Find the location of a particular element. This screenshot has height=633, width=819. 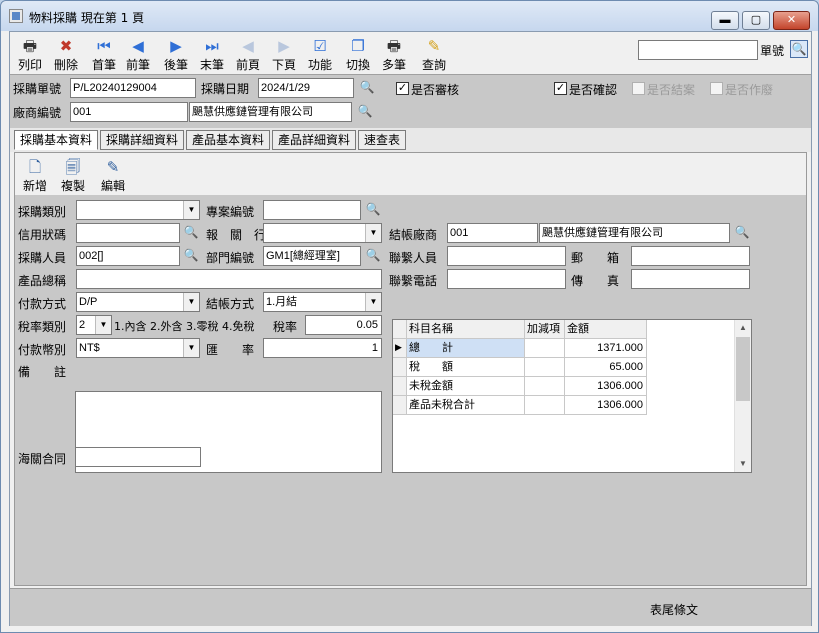

settle-vendor-no-field: 001 is located at coordinates (492, 233).